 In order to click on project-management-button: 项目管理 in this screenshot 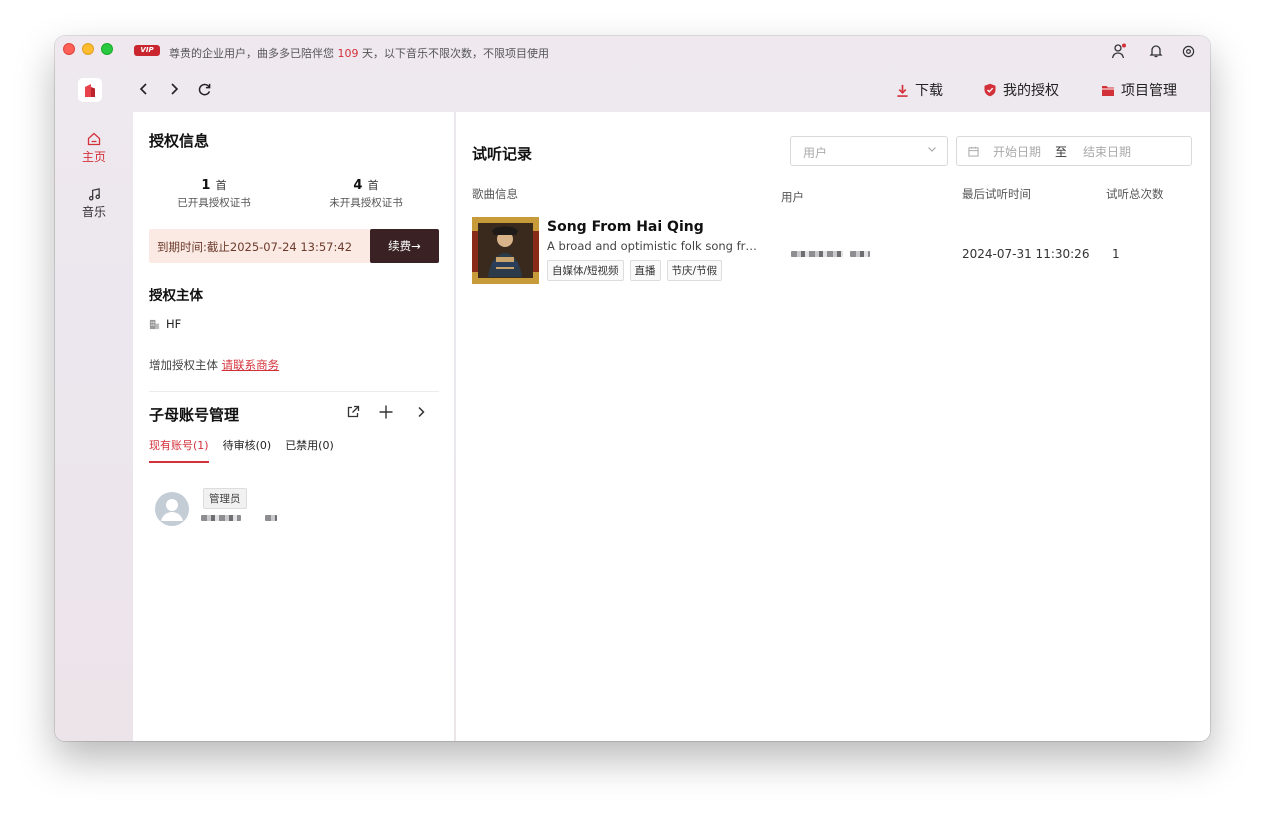, I will do `click(1139, 90)`.